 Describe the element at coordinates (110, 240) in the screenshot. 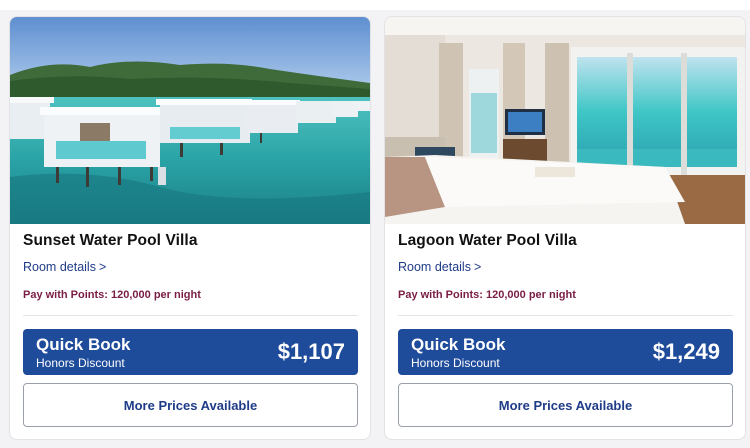

I see `room-title: Sunset Water Pool Villa` at that location.